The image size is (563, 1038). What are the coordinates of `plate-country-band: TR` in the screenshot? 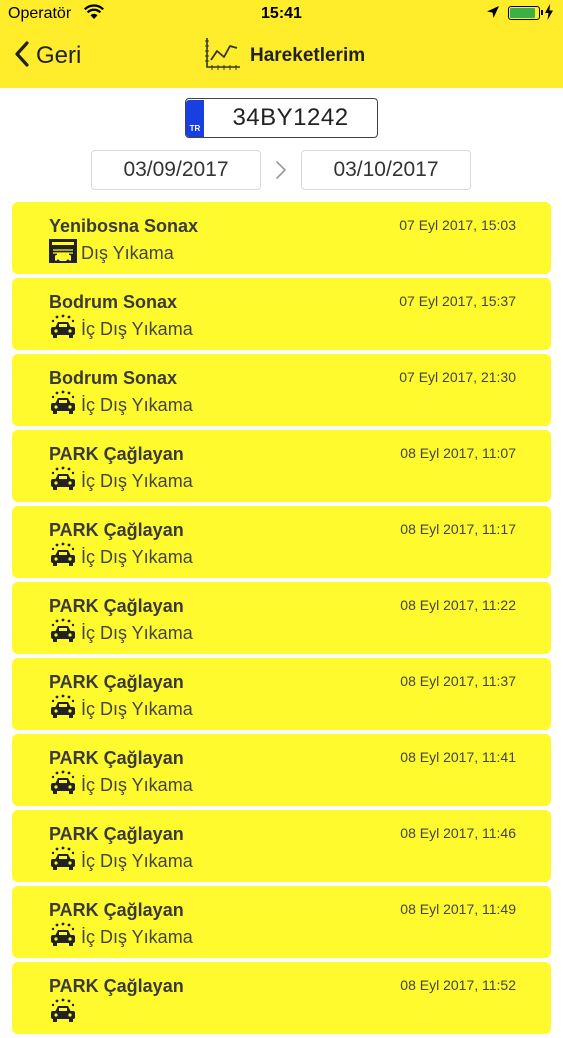 It's located at (195, 118).